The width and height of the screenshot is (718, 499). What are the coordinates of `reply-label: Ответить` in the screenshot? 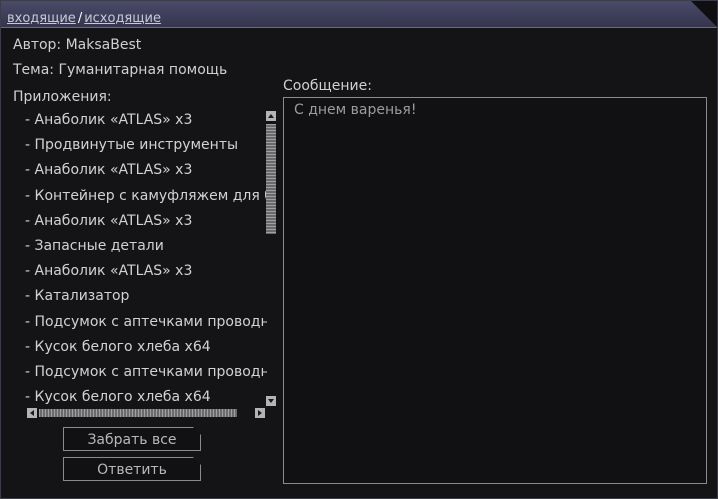 It's located at (132, 470).